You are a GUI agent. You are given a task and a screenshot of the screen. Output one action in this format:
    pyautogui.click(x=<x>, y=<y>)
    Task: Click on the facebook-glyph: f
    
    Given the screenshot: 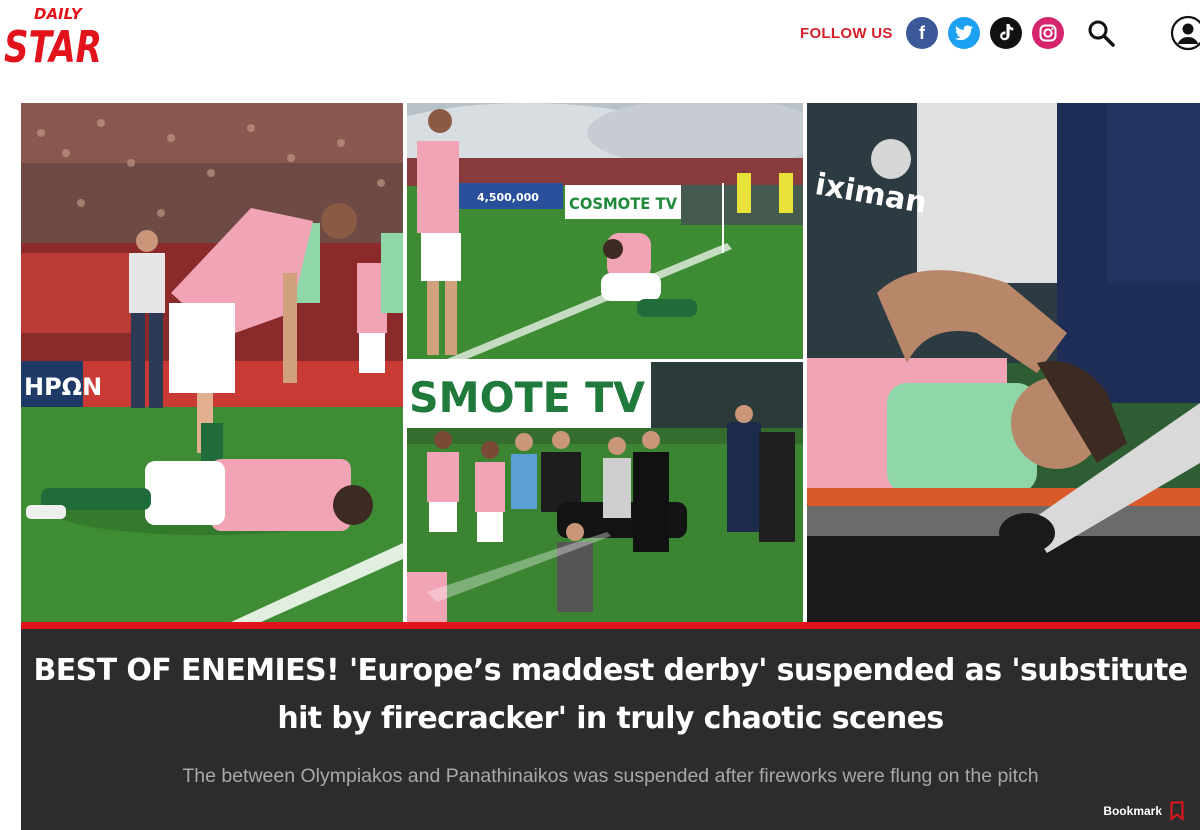 What is the action you would take?
    pyautogui.click(x=922, y=32)
    